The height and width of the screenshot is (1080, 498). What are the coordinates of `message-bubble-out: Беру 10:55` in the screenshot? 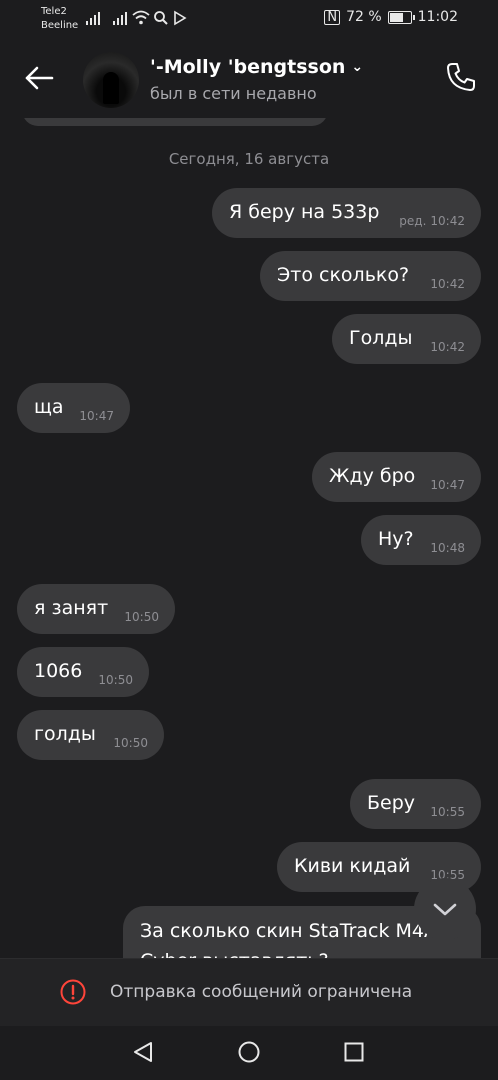 It's located at (415, 804).